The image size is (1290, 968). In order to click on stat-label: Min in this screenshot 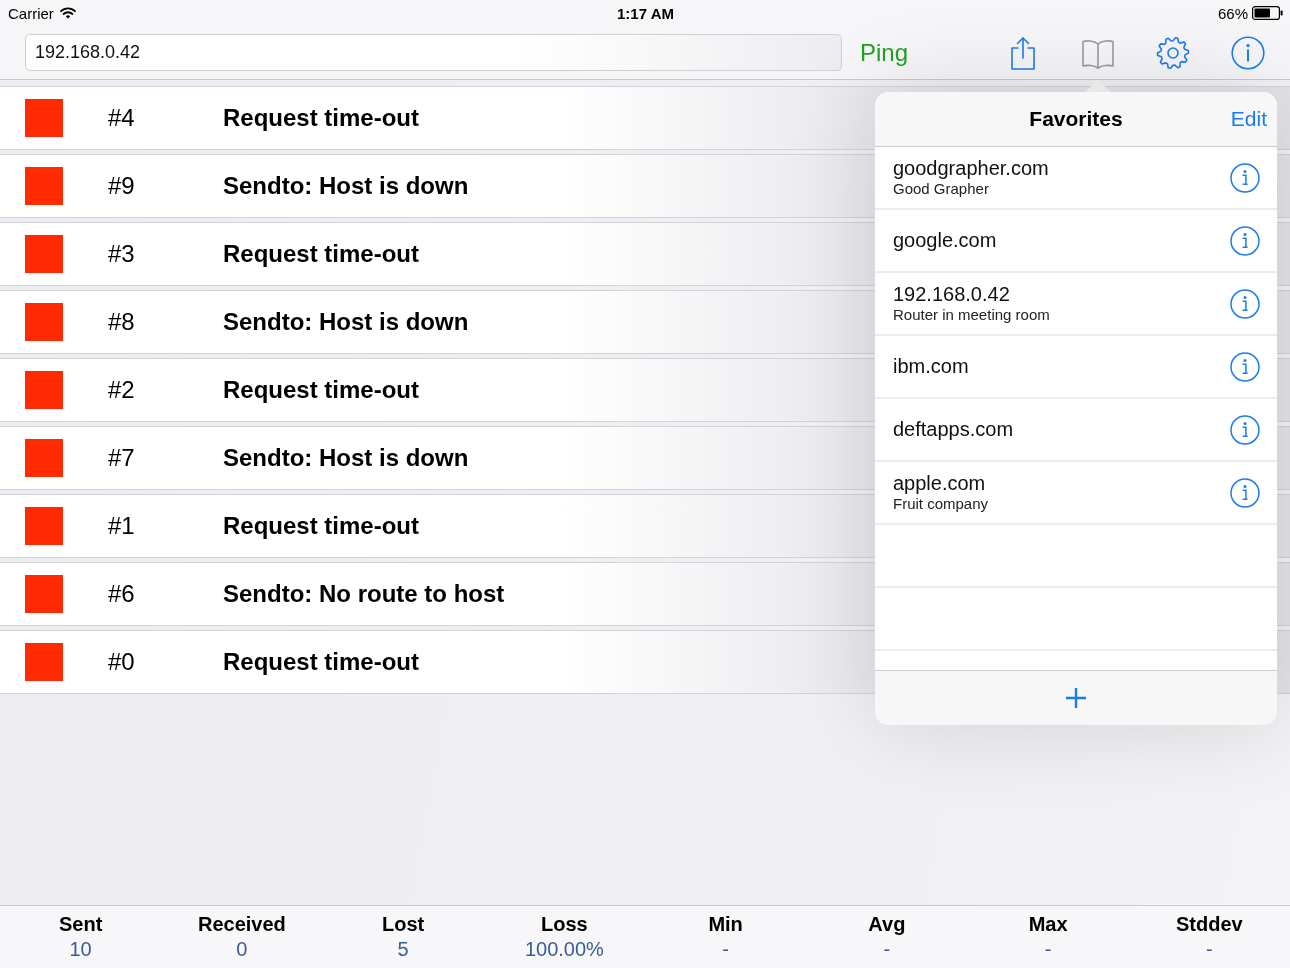, I will do `click(725, 924)`.